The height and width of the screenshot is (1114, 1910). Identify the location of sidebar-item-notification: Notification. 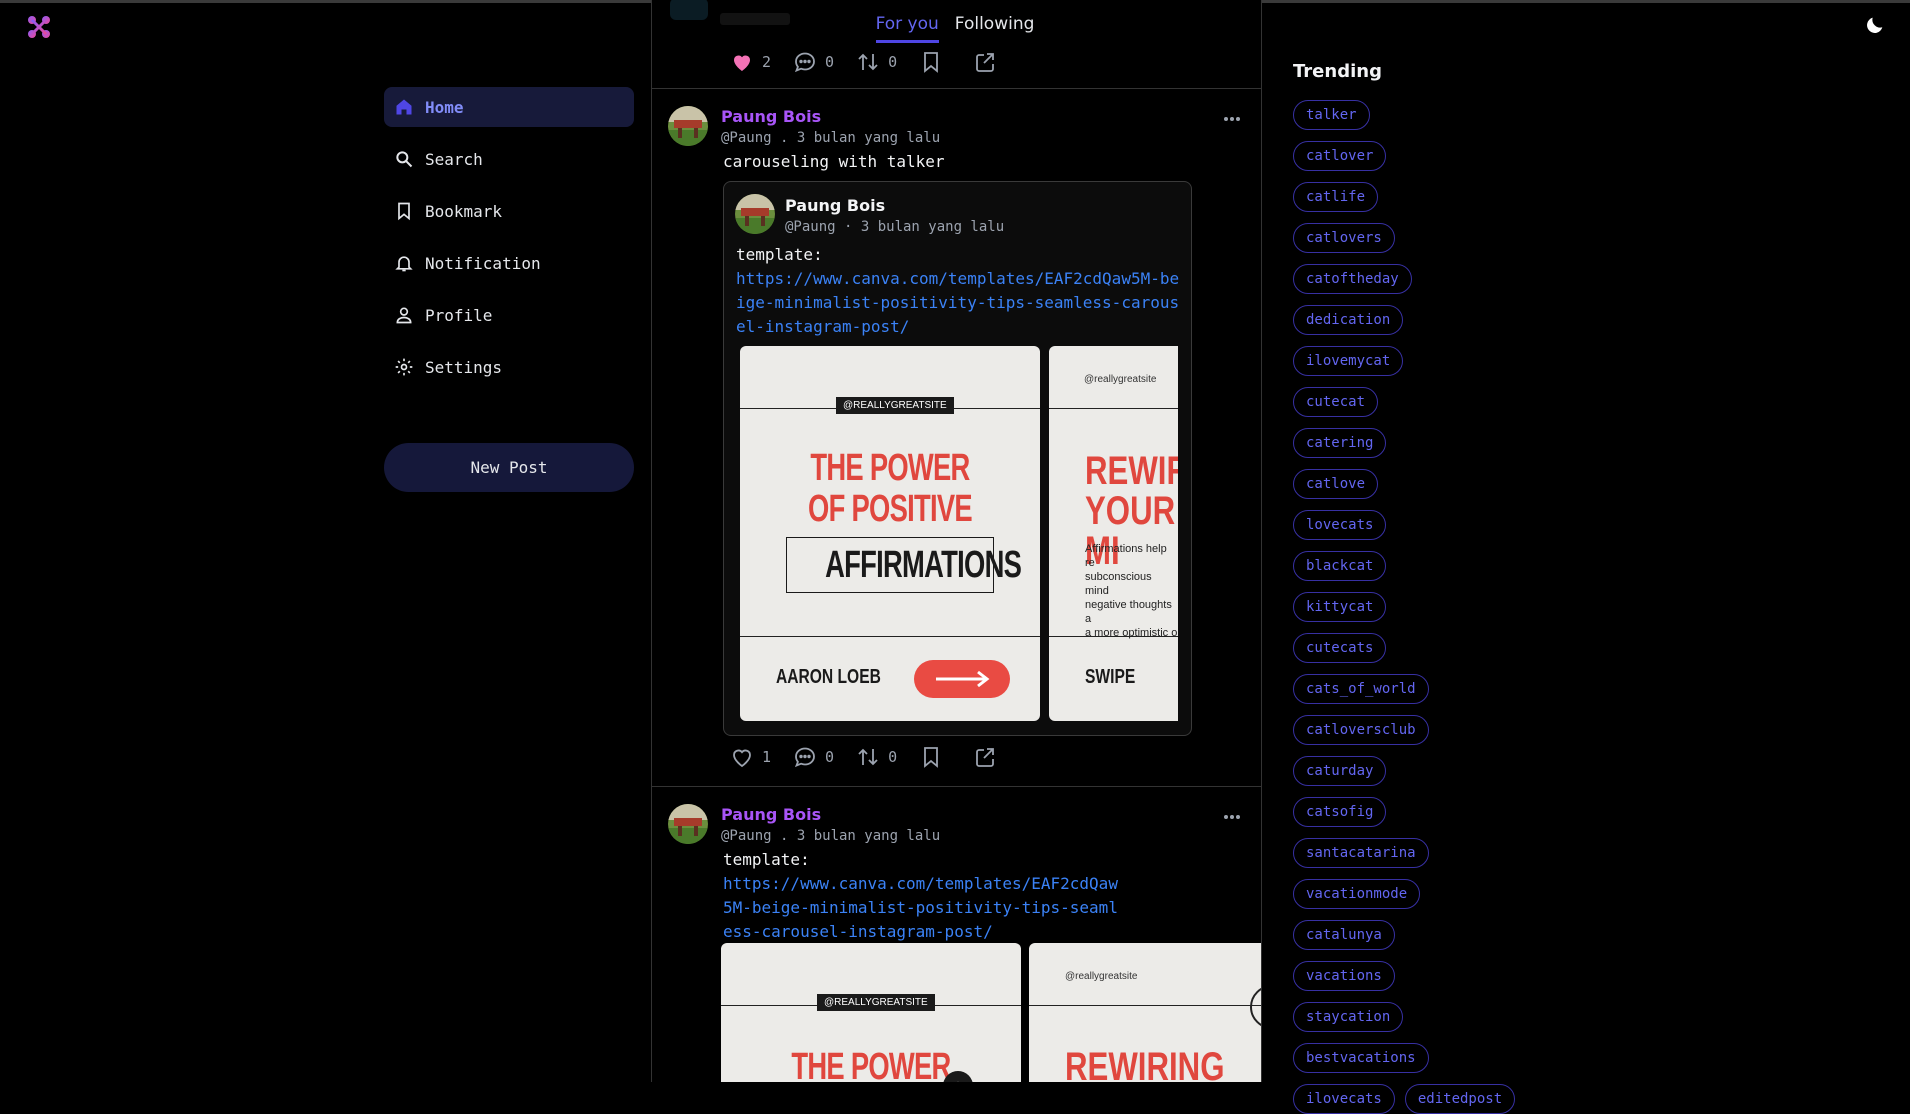
(509, 263).